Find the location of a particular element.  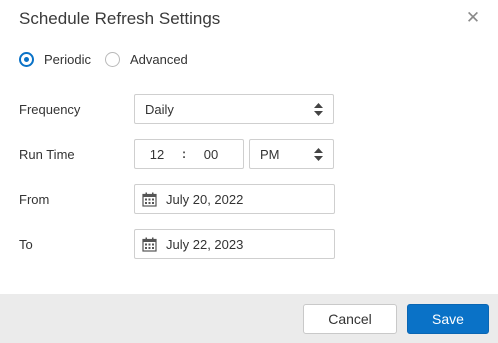

from-date-field: July 20, 2022 is located at coordinates (234, 199).